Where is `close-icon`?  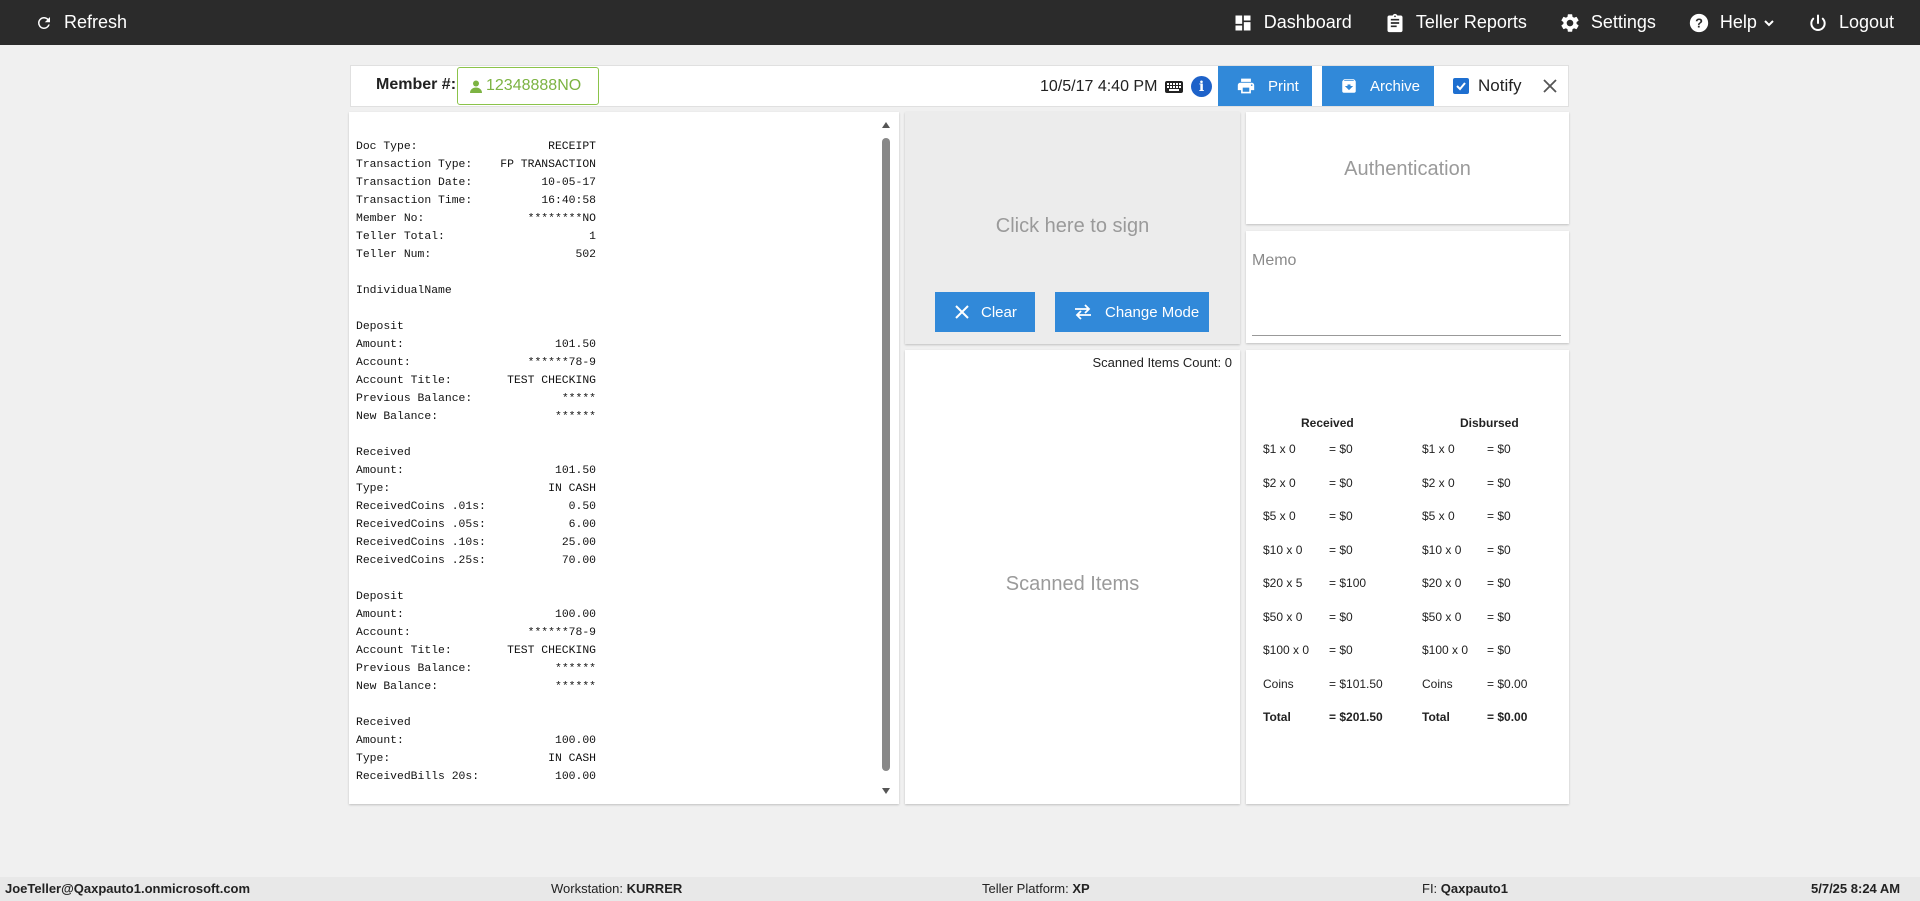
close-icon is located at coordinates (1550, 86).